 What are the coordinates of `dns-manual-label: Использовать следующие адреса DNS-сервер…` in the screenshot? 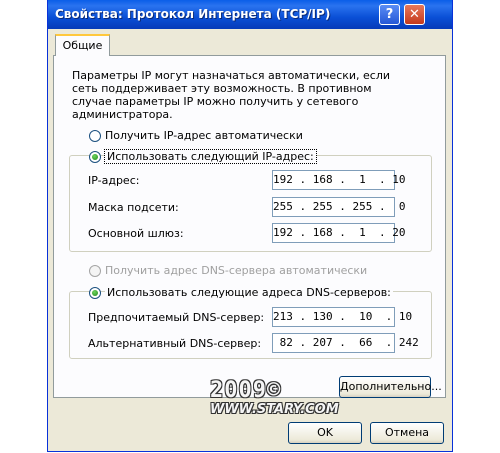 It's located at (249, 292).